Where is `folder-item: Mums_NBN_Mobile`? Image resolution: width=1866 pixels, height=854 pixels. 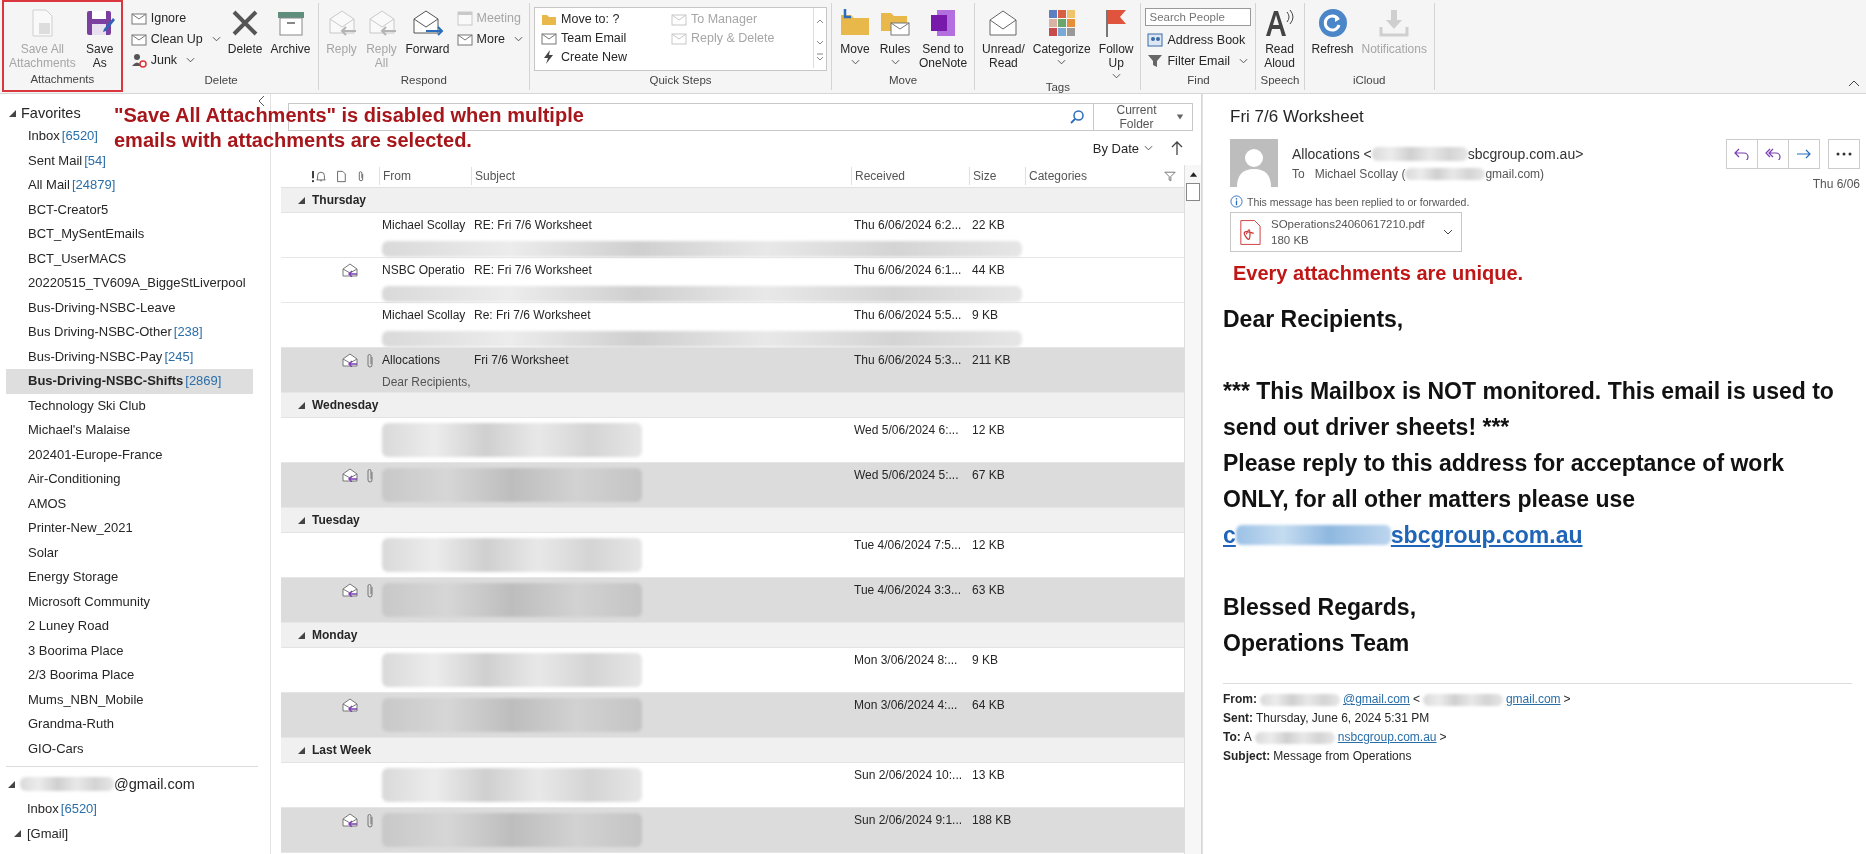 folder-item: Mums_NBN_Mobile is located at coordinates (77, 699).